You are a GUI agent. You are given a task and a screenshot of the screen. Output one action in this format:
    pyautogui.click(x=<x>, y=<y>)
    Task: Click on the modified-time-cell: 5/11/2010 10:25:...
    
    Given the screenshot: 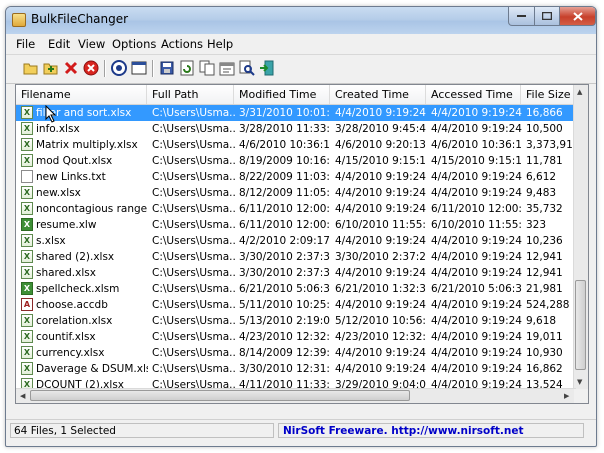 What is the action you would take?
    pyautogui.click(x=285, y=305)
    